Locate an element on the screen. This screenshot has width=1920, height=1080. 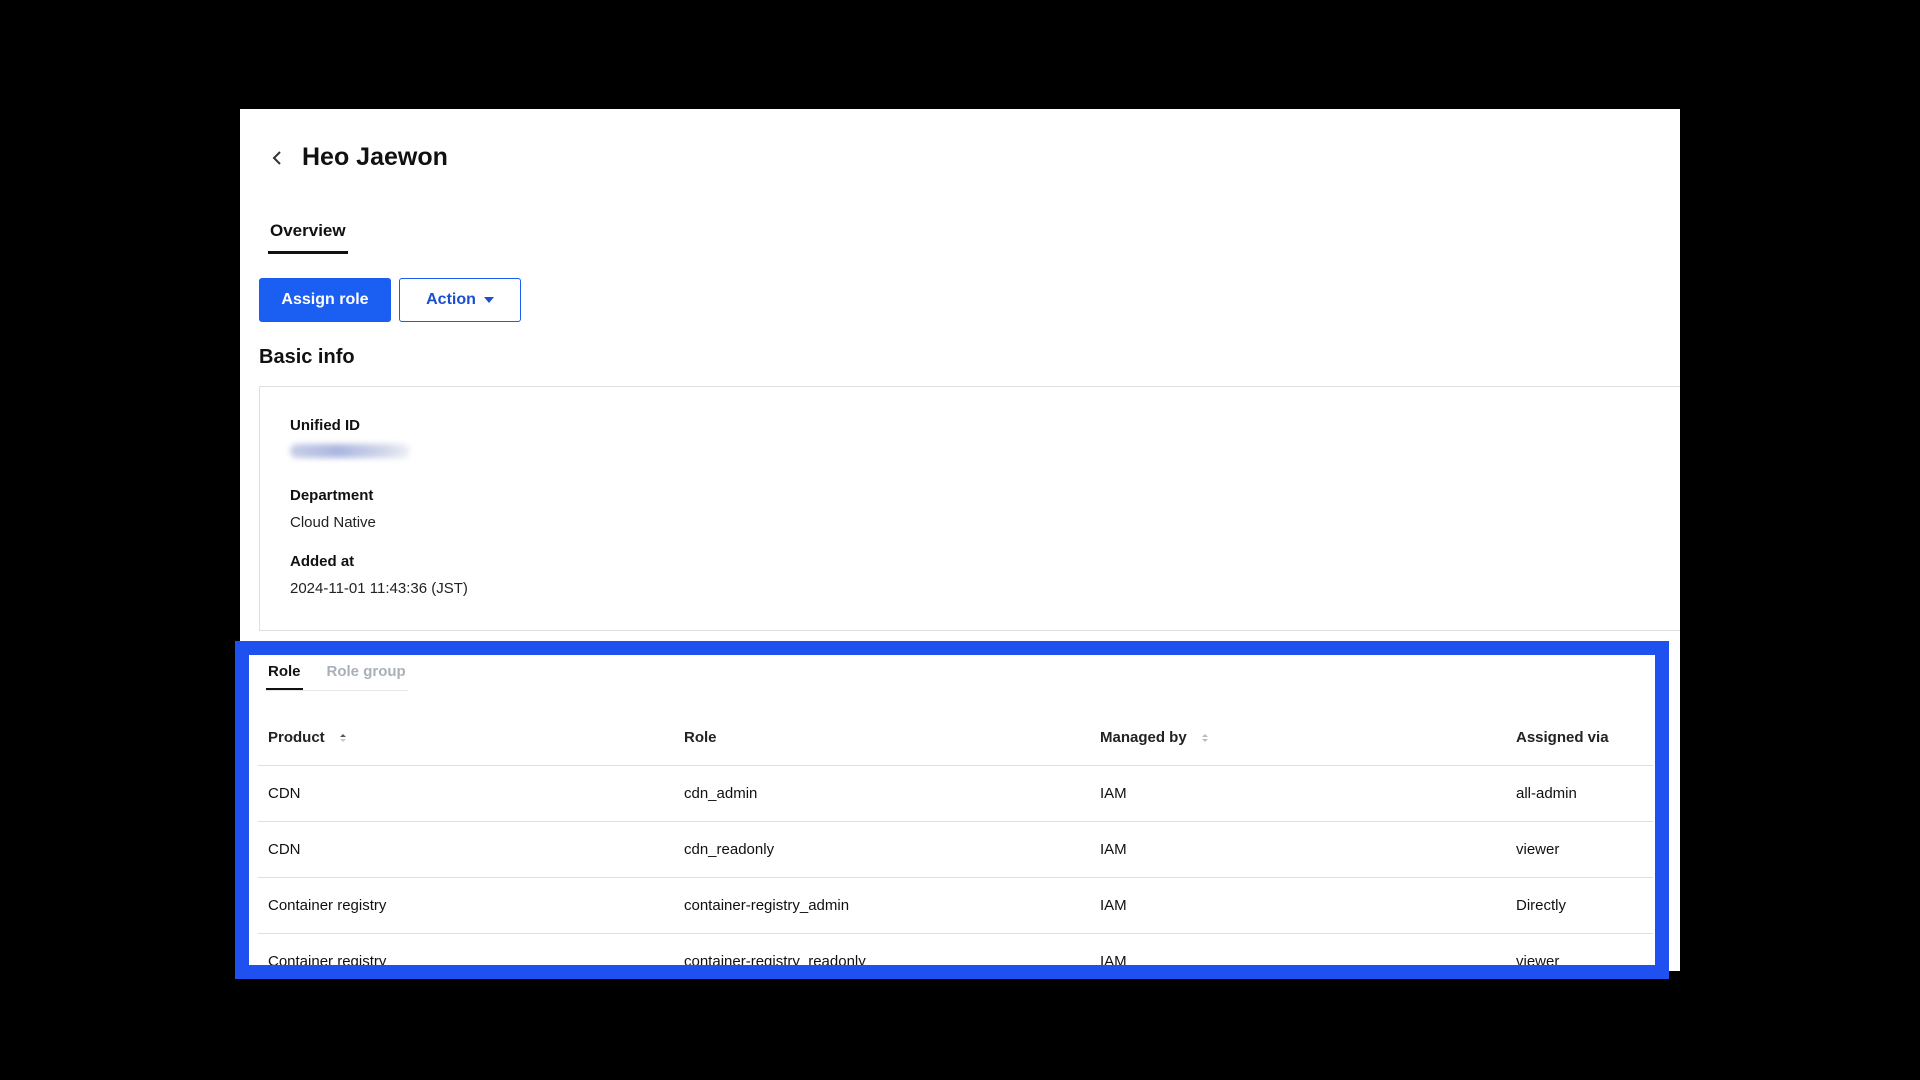
role-tabs: Role Role group is located at coordinates (337, 677).